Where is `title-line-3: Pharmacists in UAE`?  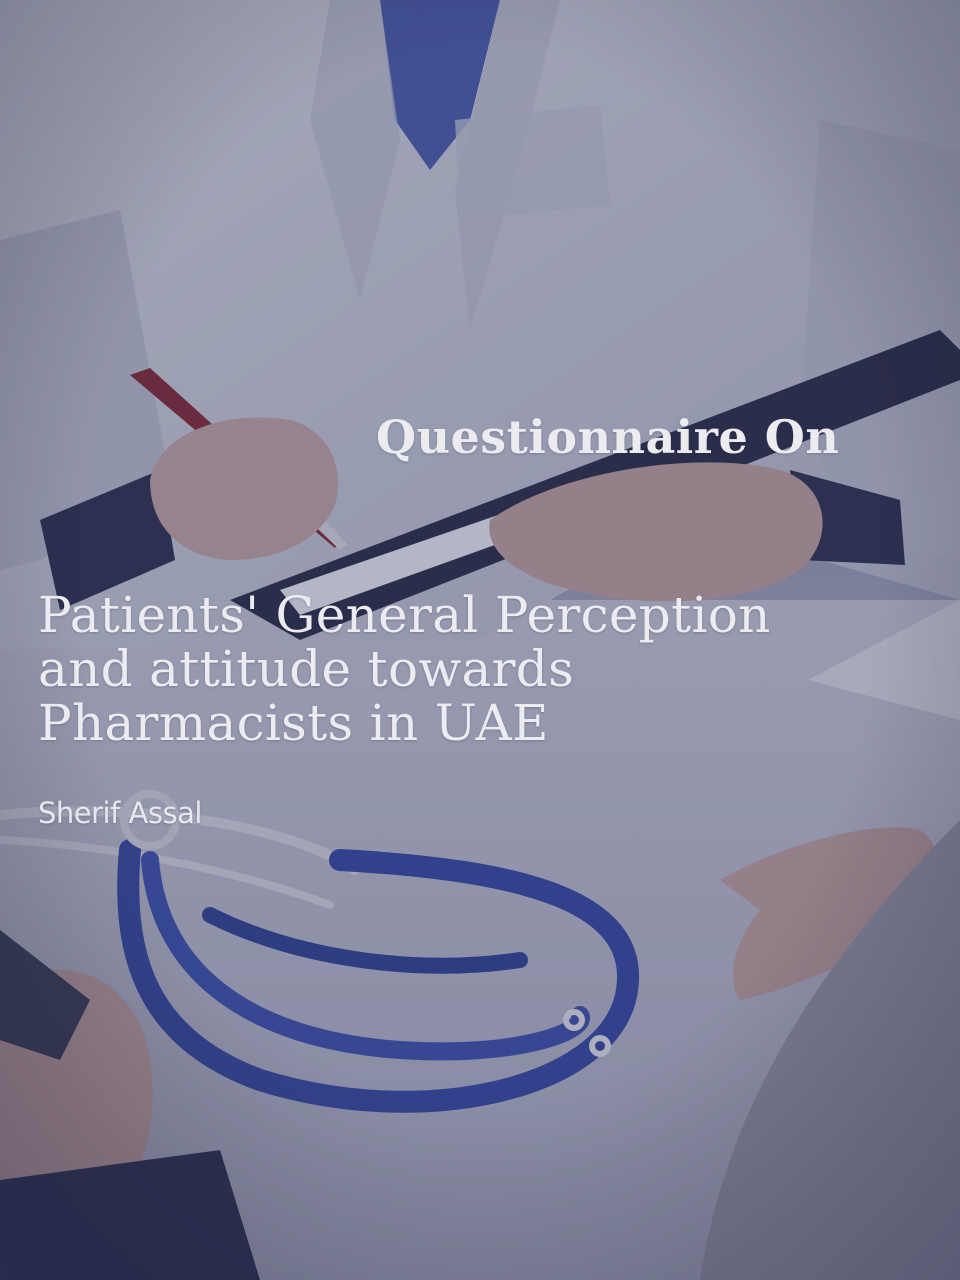
title-line-3: Pharmacists in UAE is located at coordinates (293, 723).